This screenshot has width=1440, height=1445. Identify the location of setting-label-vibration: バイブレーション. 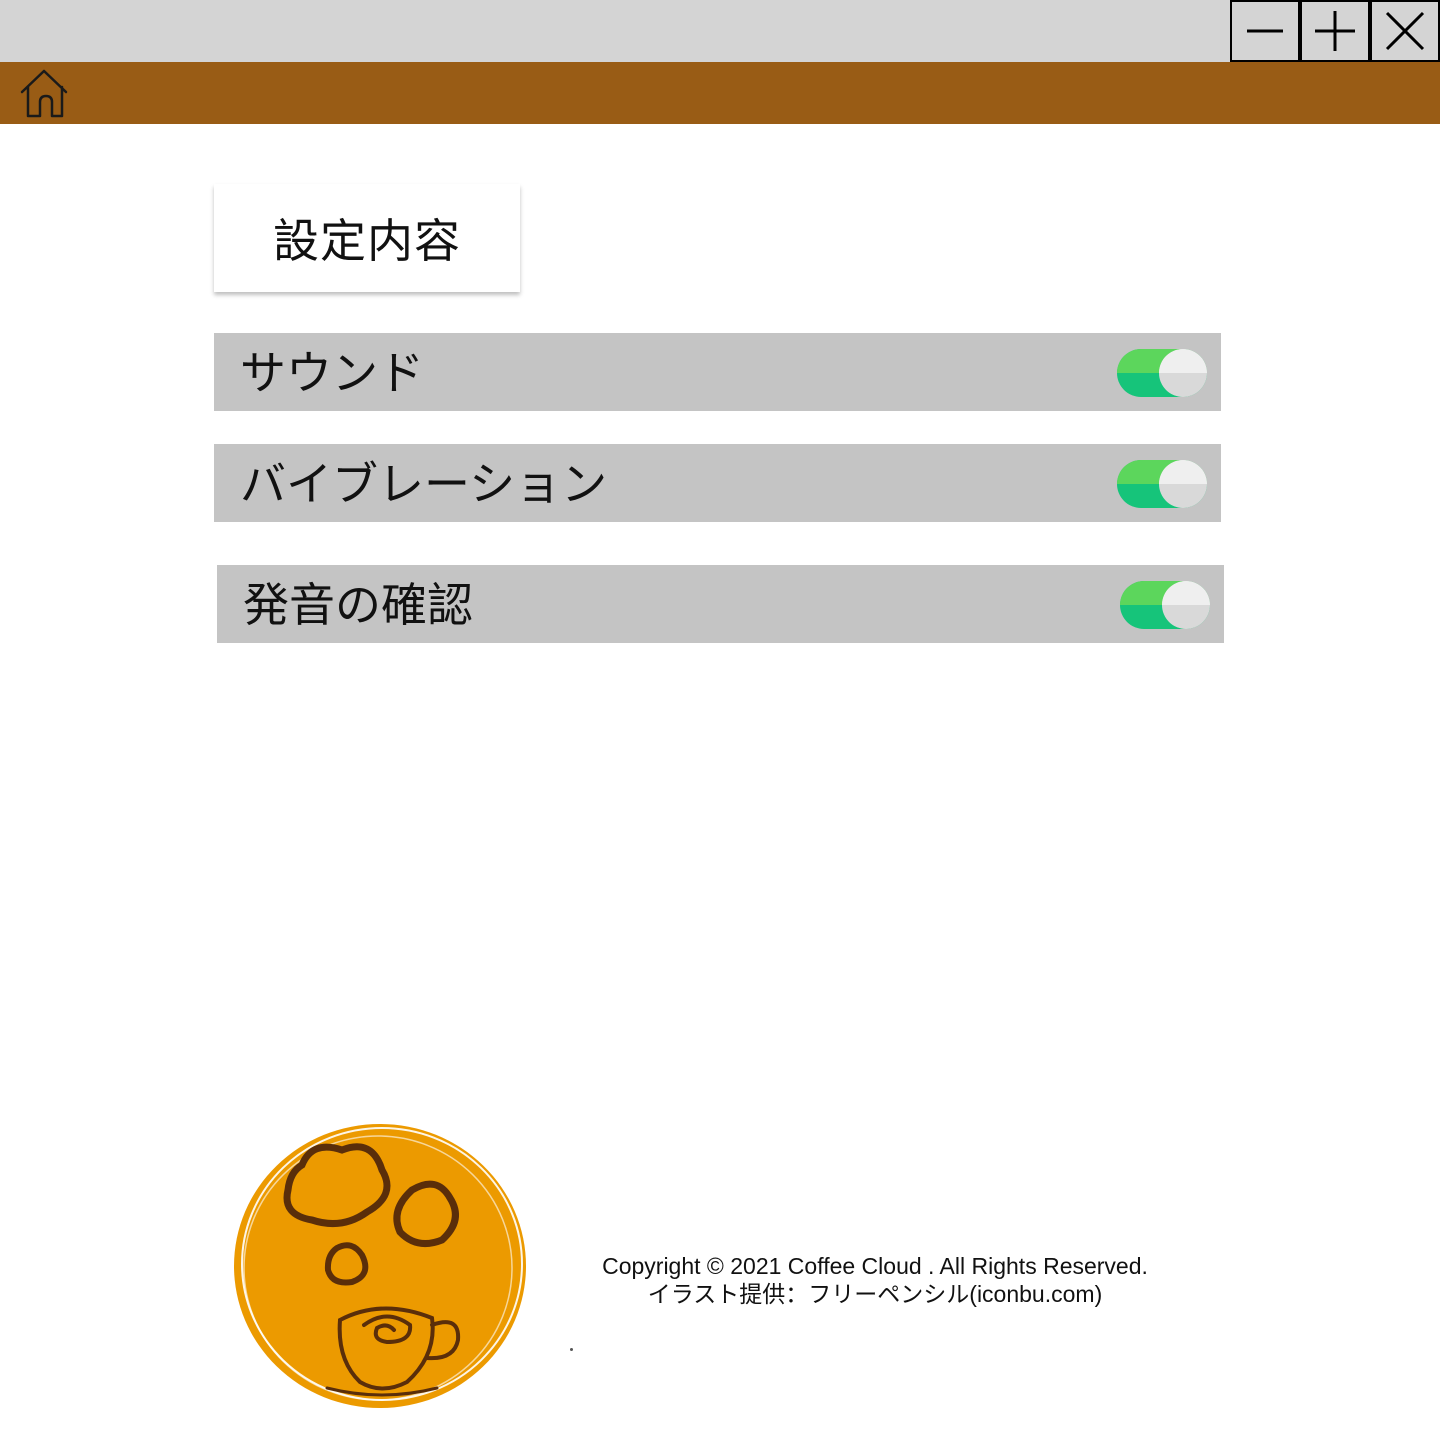
(424, 484).